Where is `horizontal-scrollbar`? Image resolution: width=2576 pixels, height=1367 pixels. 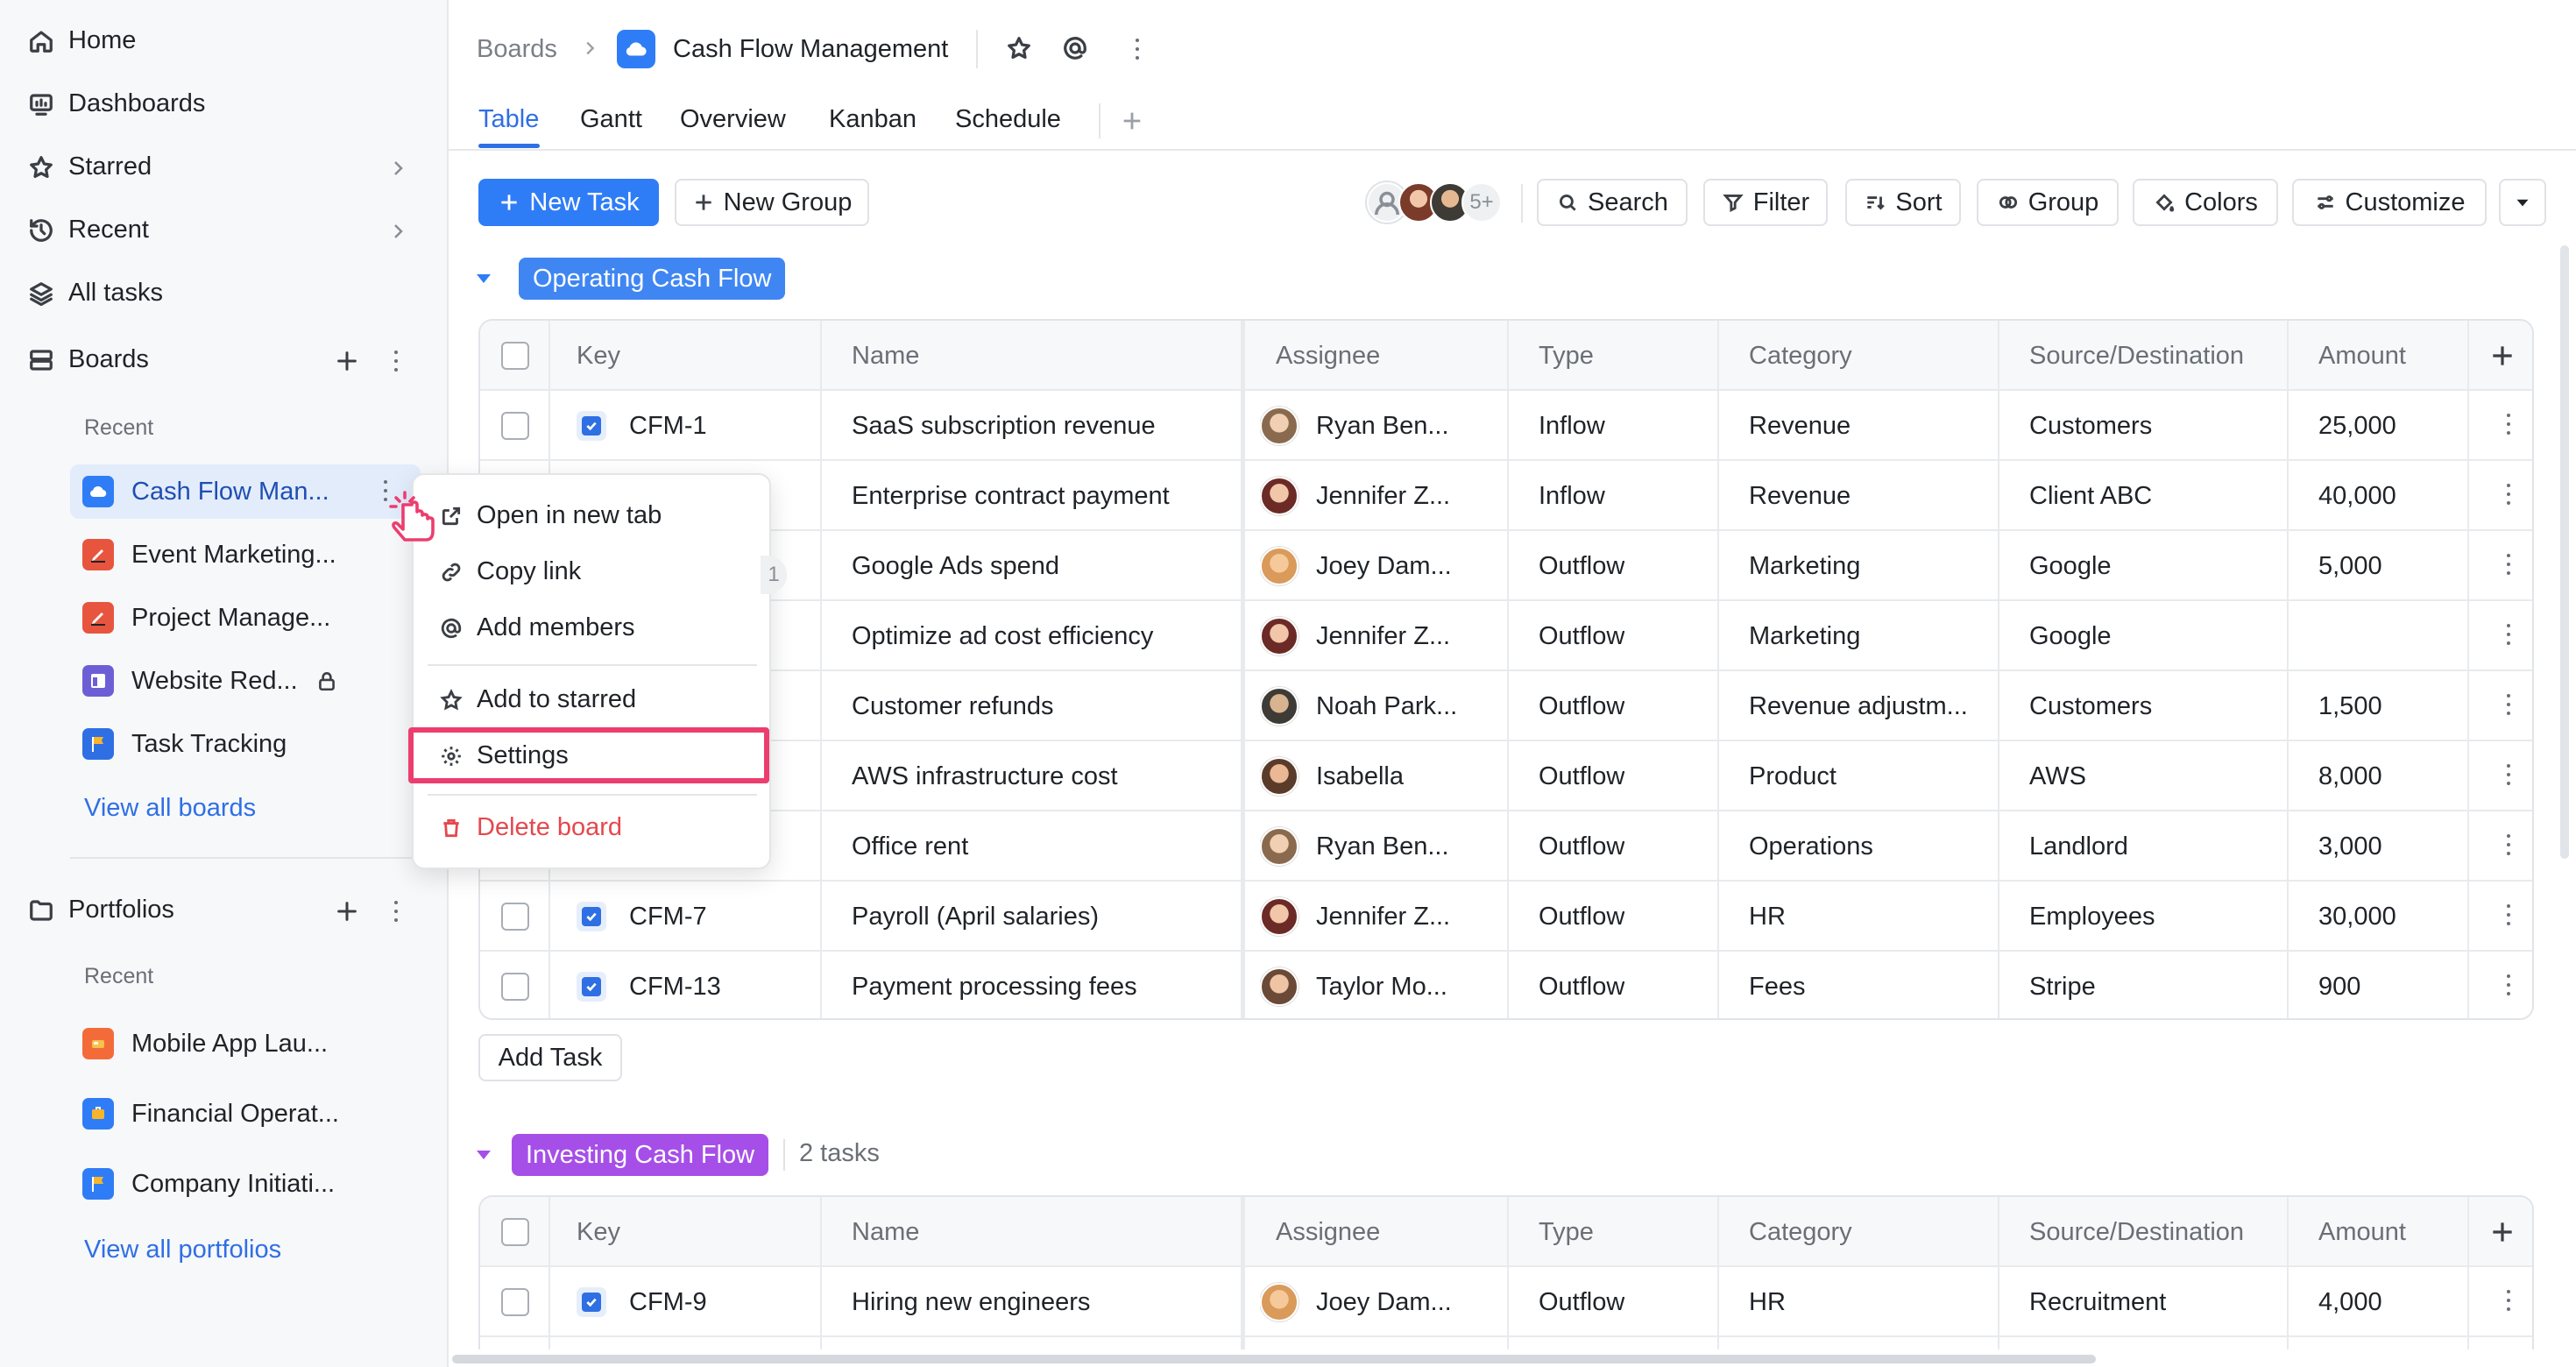
horizontal-scrollbar is located at coordinates (1274, 1359).